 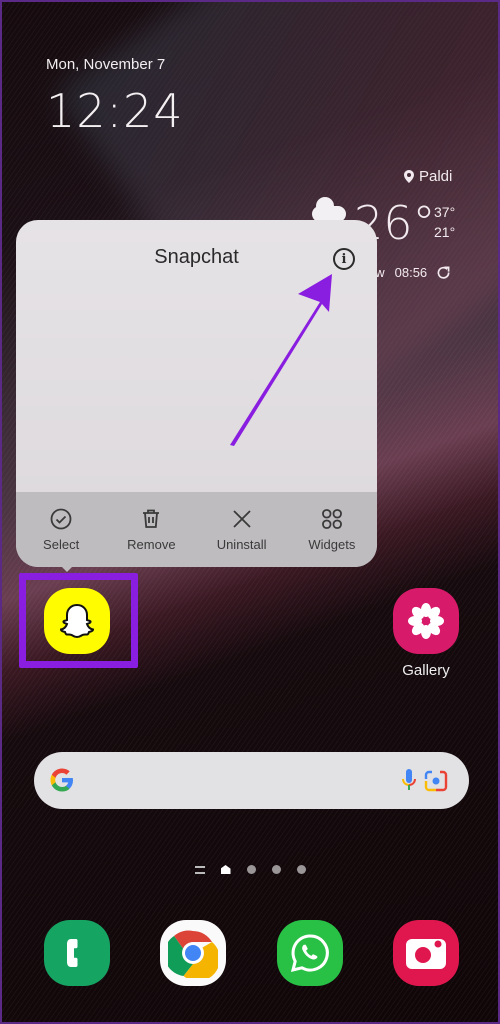 I want to click on select-button: Select, so click(x=61, y=529).